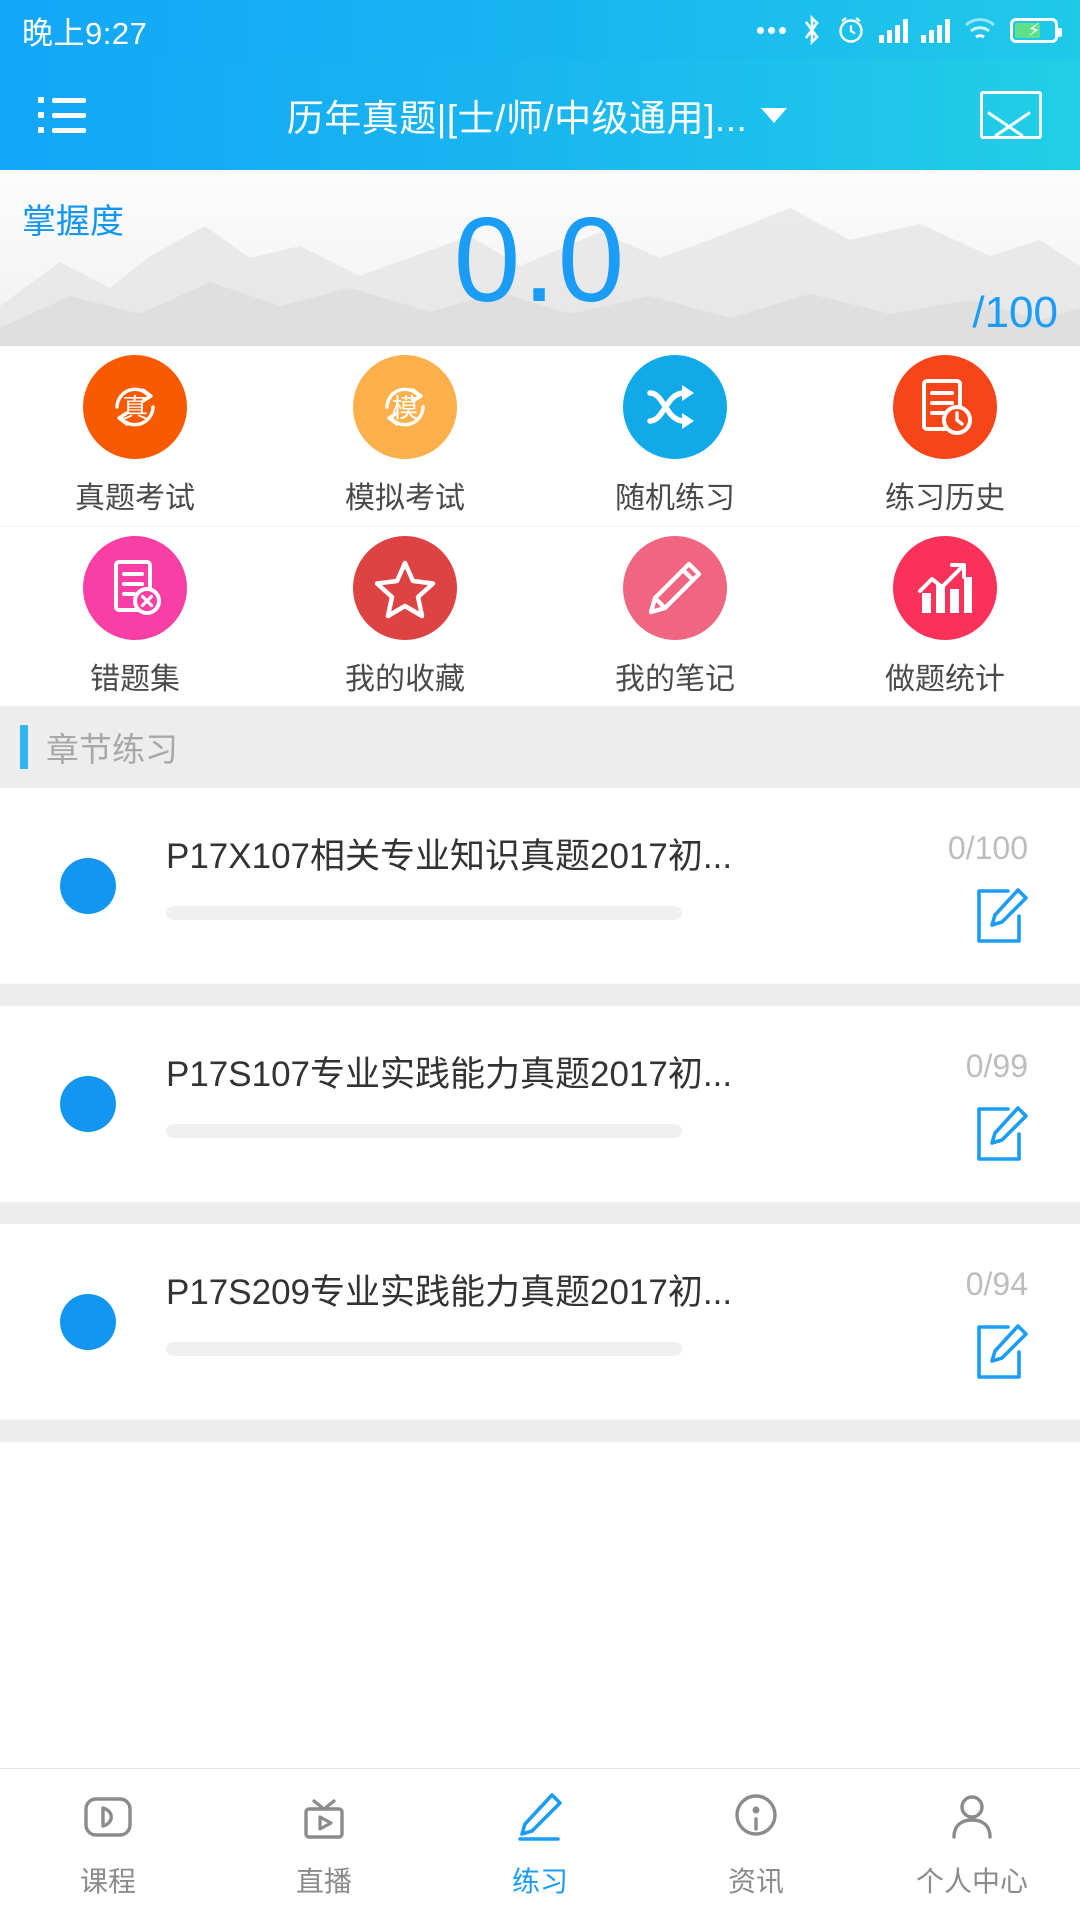 The image size is (1080, 1920). I want to click on section-accent-bar, so click(24, 747).